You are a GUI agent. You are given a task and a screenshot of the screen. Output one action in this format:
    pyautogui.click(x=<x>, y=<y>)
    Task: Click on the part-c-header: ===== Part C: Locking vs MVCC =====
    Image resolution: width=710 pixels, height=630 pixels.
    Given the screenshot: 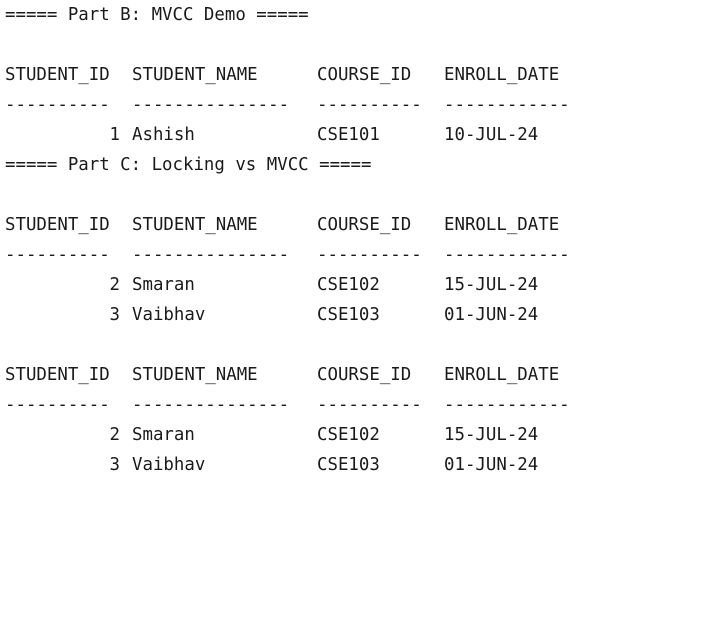 What is the action you would take?
    pyautogui.click(x=188, y=165)
    